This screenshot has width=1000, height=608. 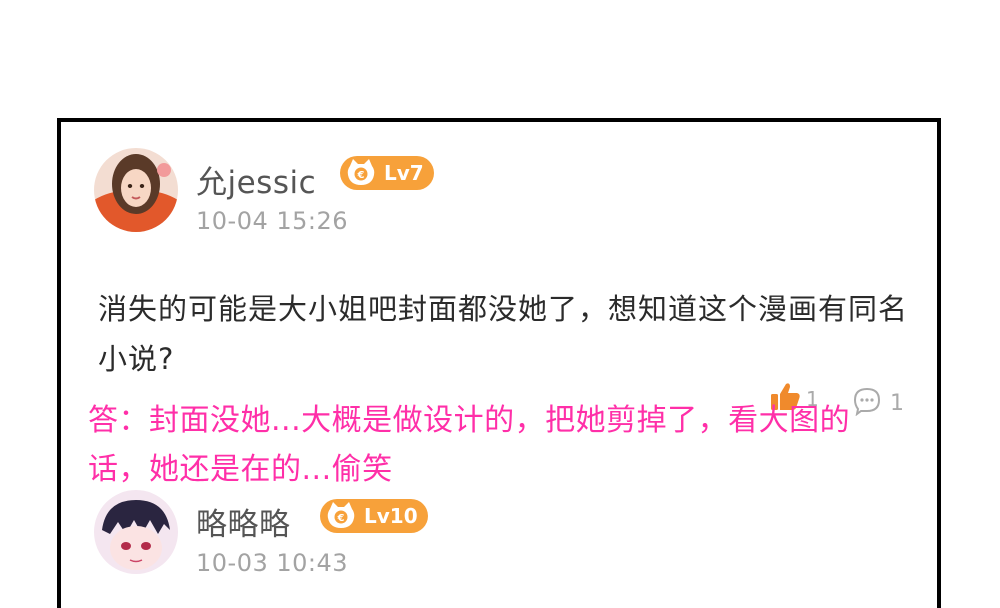 What do you see at coordinates (469, 445) in the screenshot?
I see `annotation-text: 答：封面没她...大概是做设计的，把她剪掉了，看大图的话，她还是在的...偷笑` at bounding box center [469, 445].